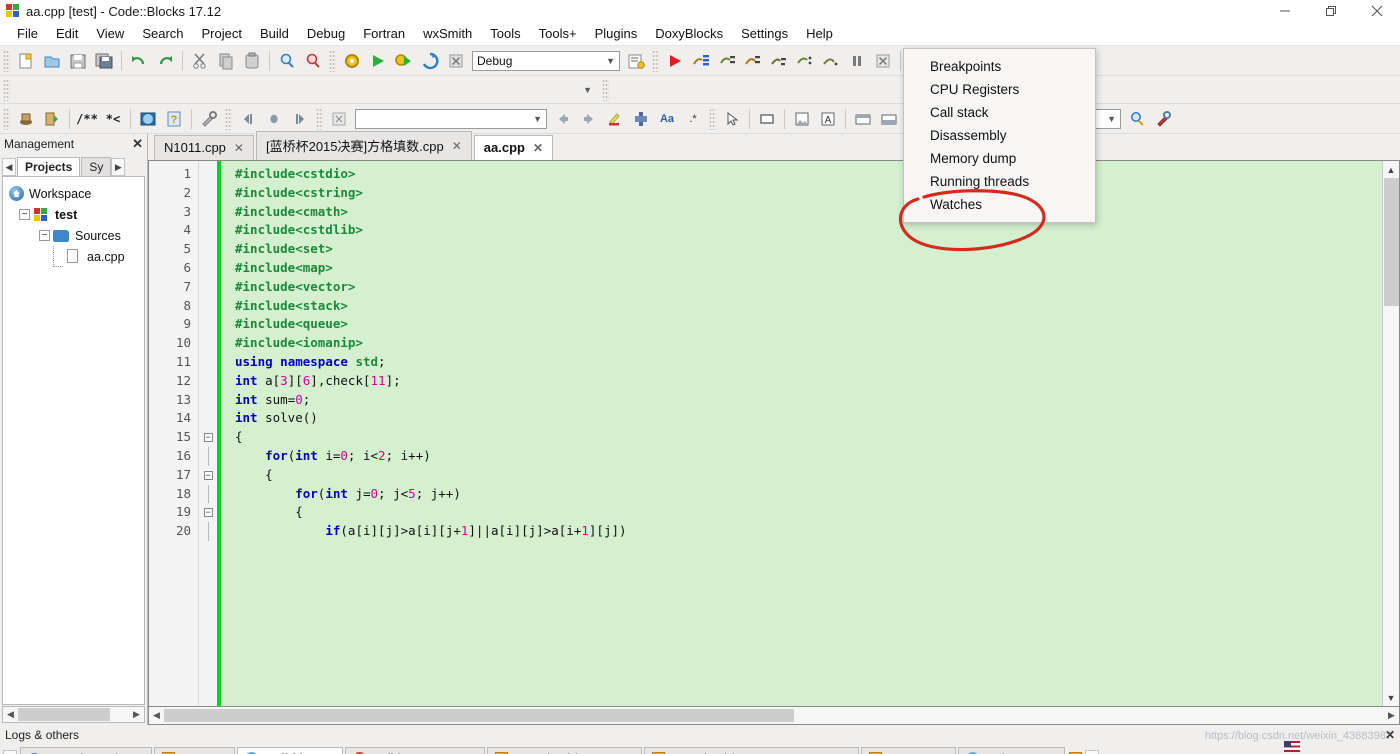 Image resolution: width=1400 pixels, height=754 pixels. I want to click on layout1-icon, so click(863, 119).